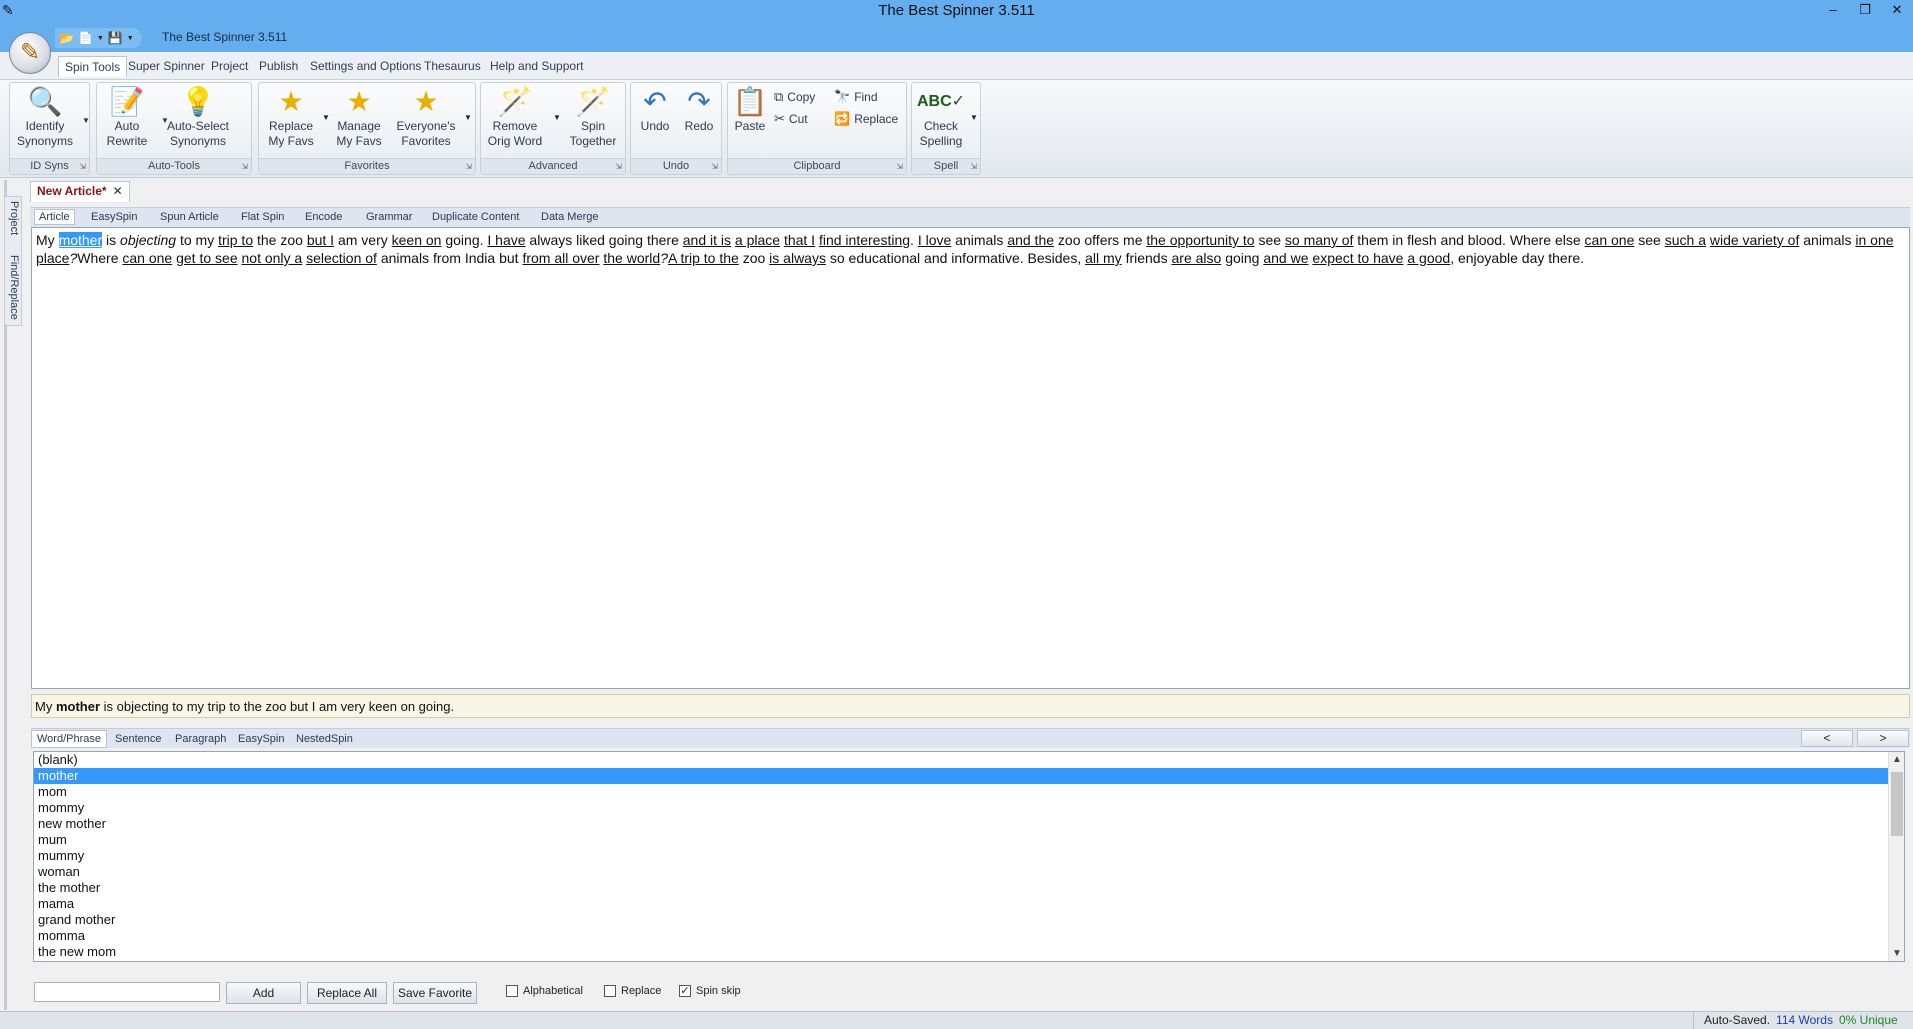 Image resolution: width=1913 pixels, height=1029 pixels. What do you see at coordinates (359, 117) in the screenshot?
I see `manage-my-favs-button: ★ Manage My Favs` at bounding box center [359, 117].